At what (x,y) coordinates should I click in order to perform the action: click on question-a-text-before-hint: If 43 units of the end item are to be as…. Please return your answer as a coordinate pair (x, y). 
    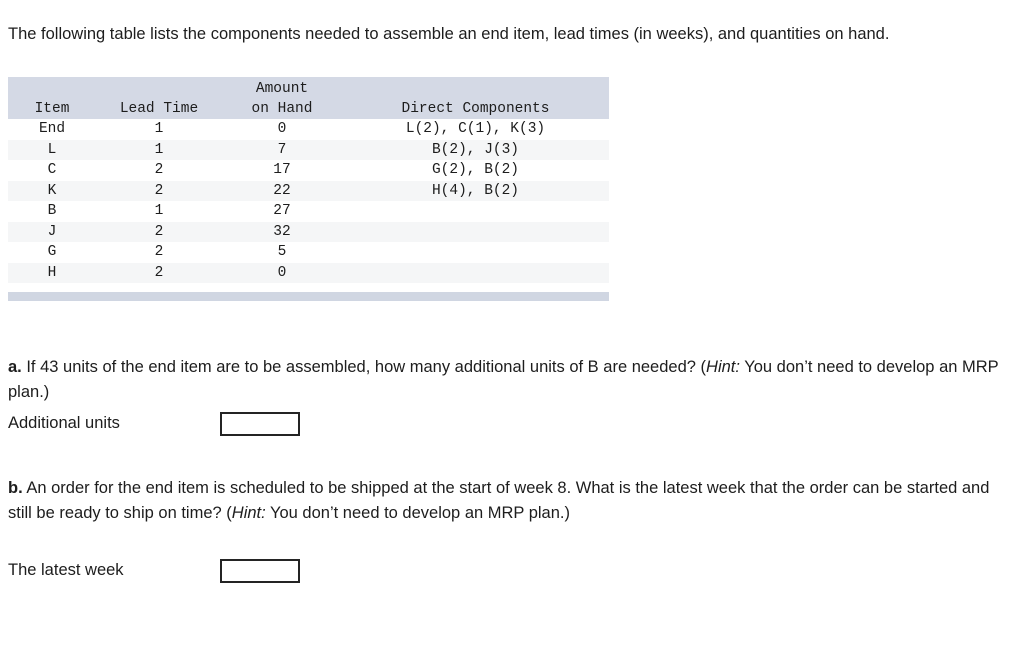
    Looking at the image, I should click on (364, 366).